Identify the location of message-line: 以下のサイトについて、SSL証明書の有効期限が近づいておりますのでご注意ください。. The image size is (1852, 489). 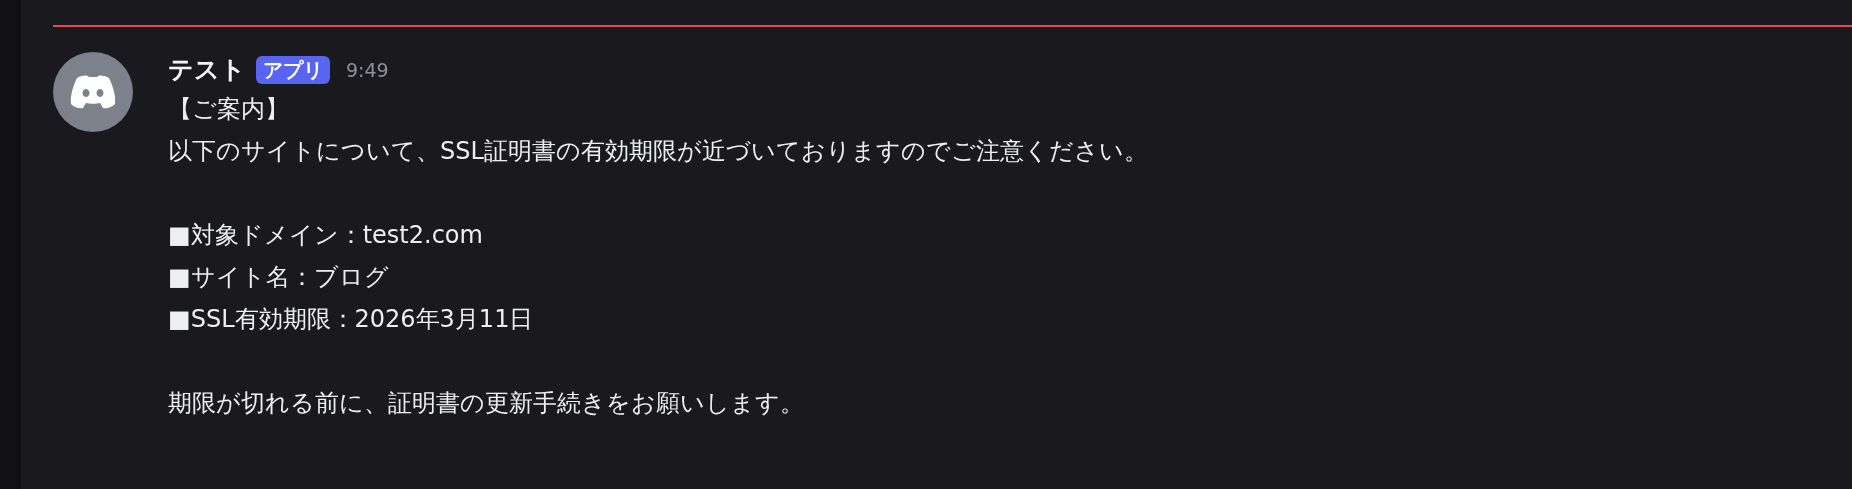
(658, 151).